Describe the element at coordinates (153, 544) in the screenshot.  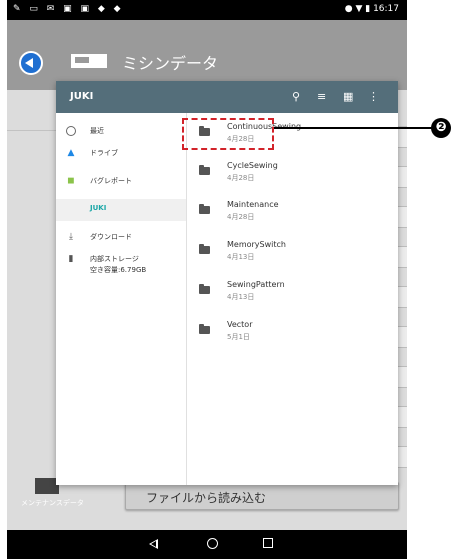
I see `nav-back-icon` at that location.